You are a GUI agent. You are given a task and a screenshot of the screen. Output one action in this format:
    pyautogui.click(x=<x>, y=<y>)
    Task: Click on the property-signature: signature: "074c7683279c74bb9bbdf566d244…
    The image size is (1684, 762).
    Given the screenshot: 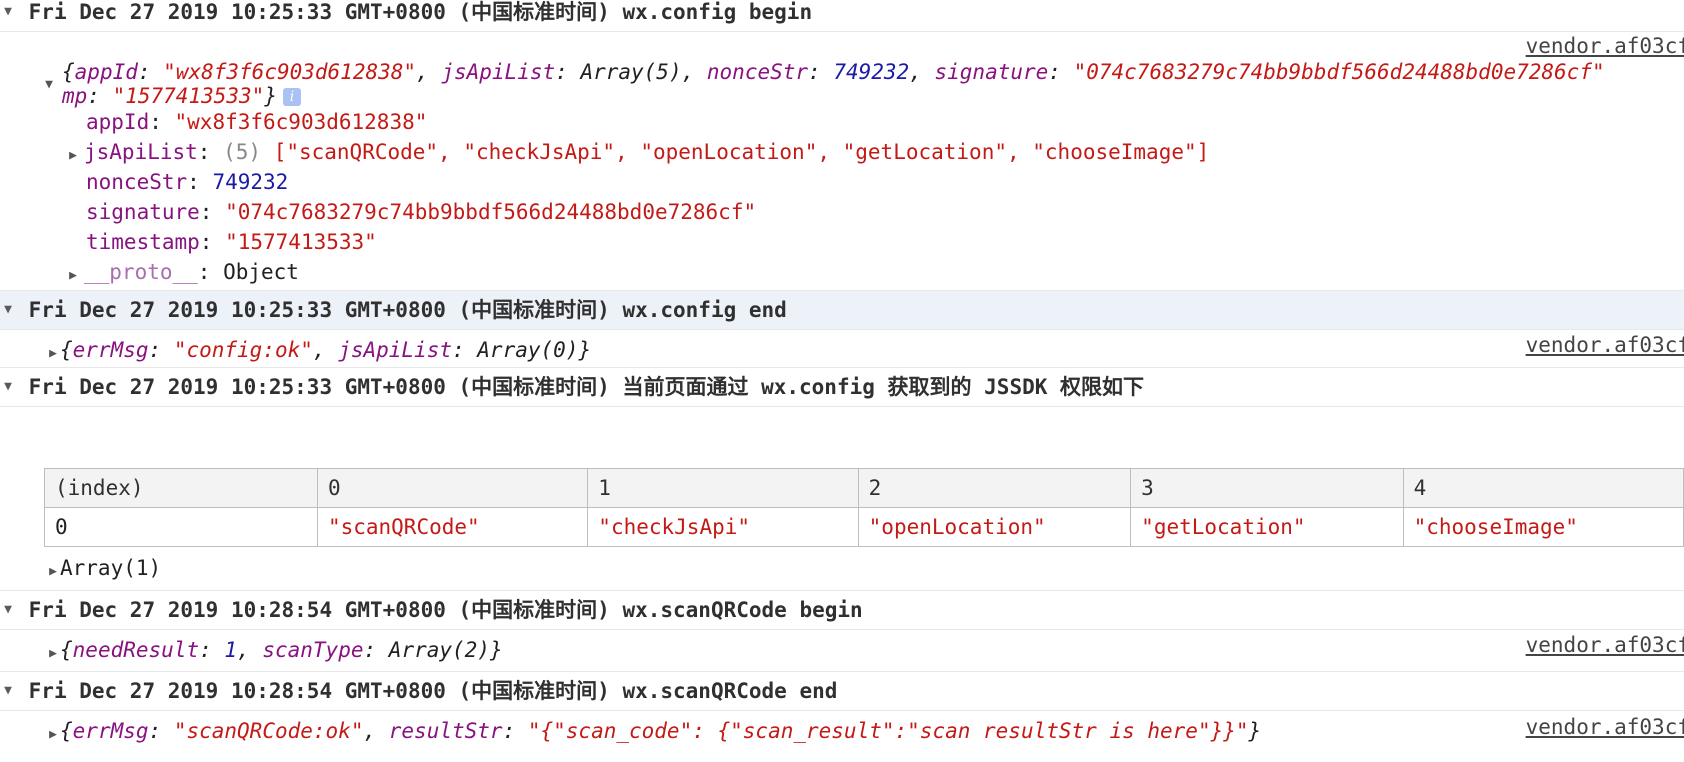 What is the action you would take?
    pyautogui.click(x=421, y=212)
    